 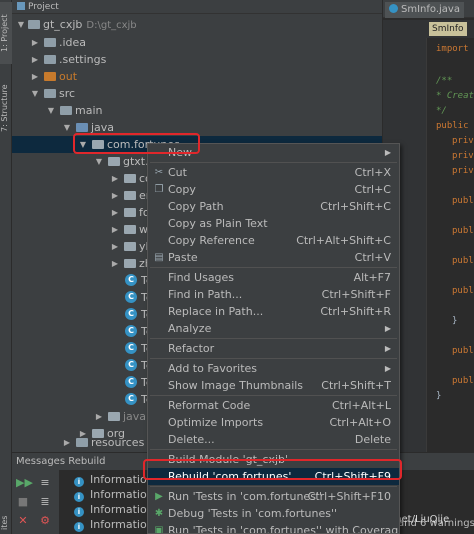 I want to click on editor-breadcrumb-bar: SmInfo, so click(x=428, y=29).